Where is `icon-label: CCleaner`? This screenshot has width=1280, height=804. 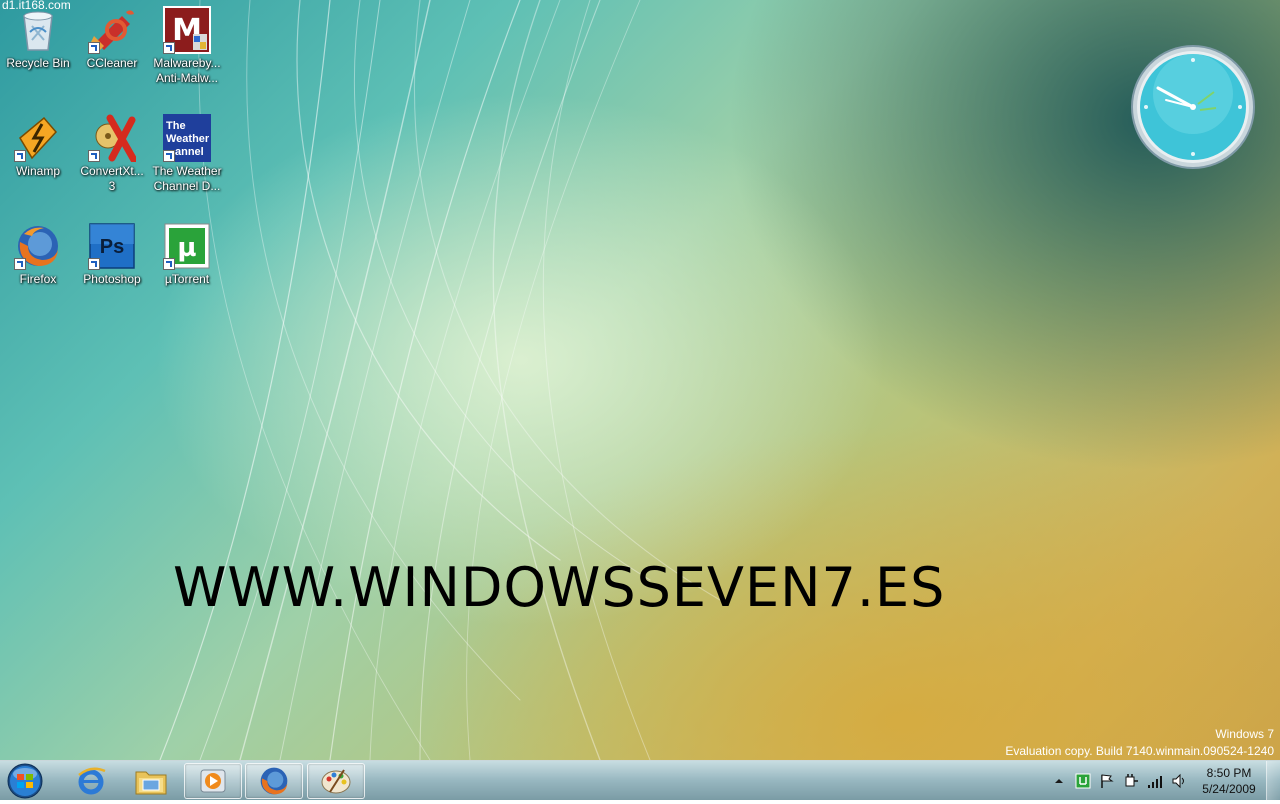 icon-label: CCleaner is located at coordinates (112, 63).